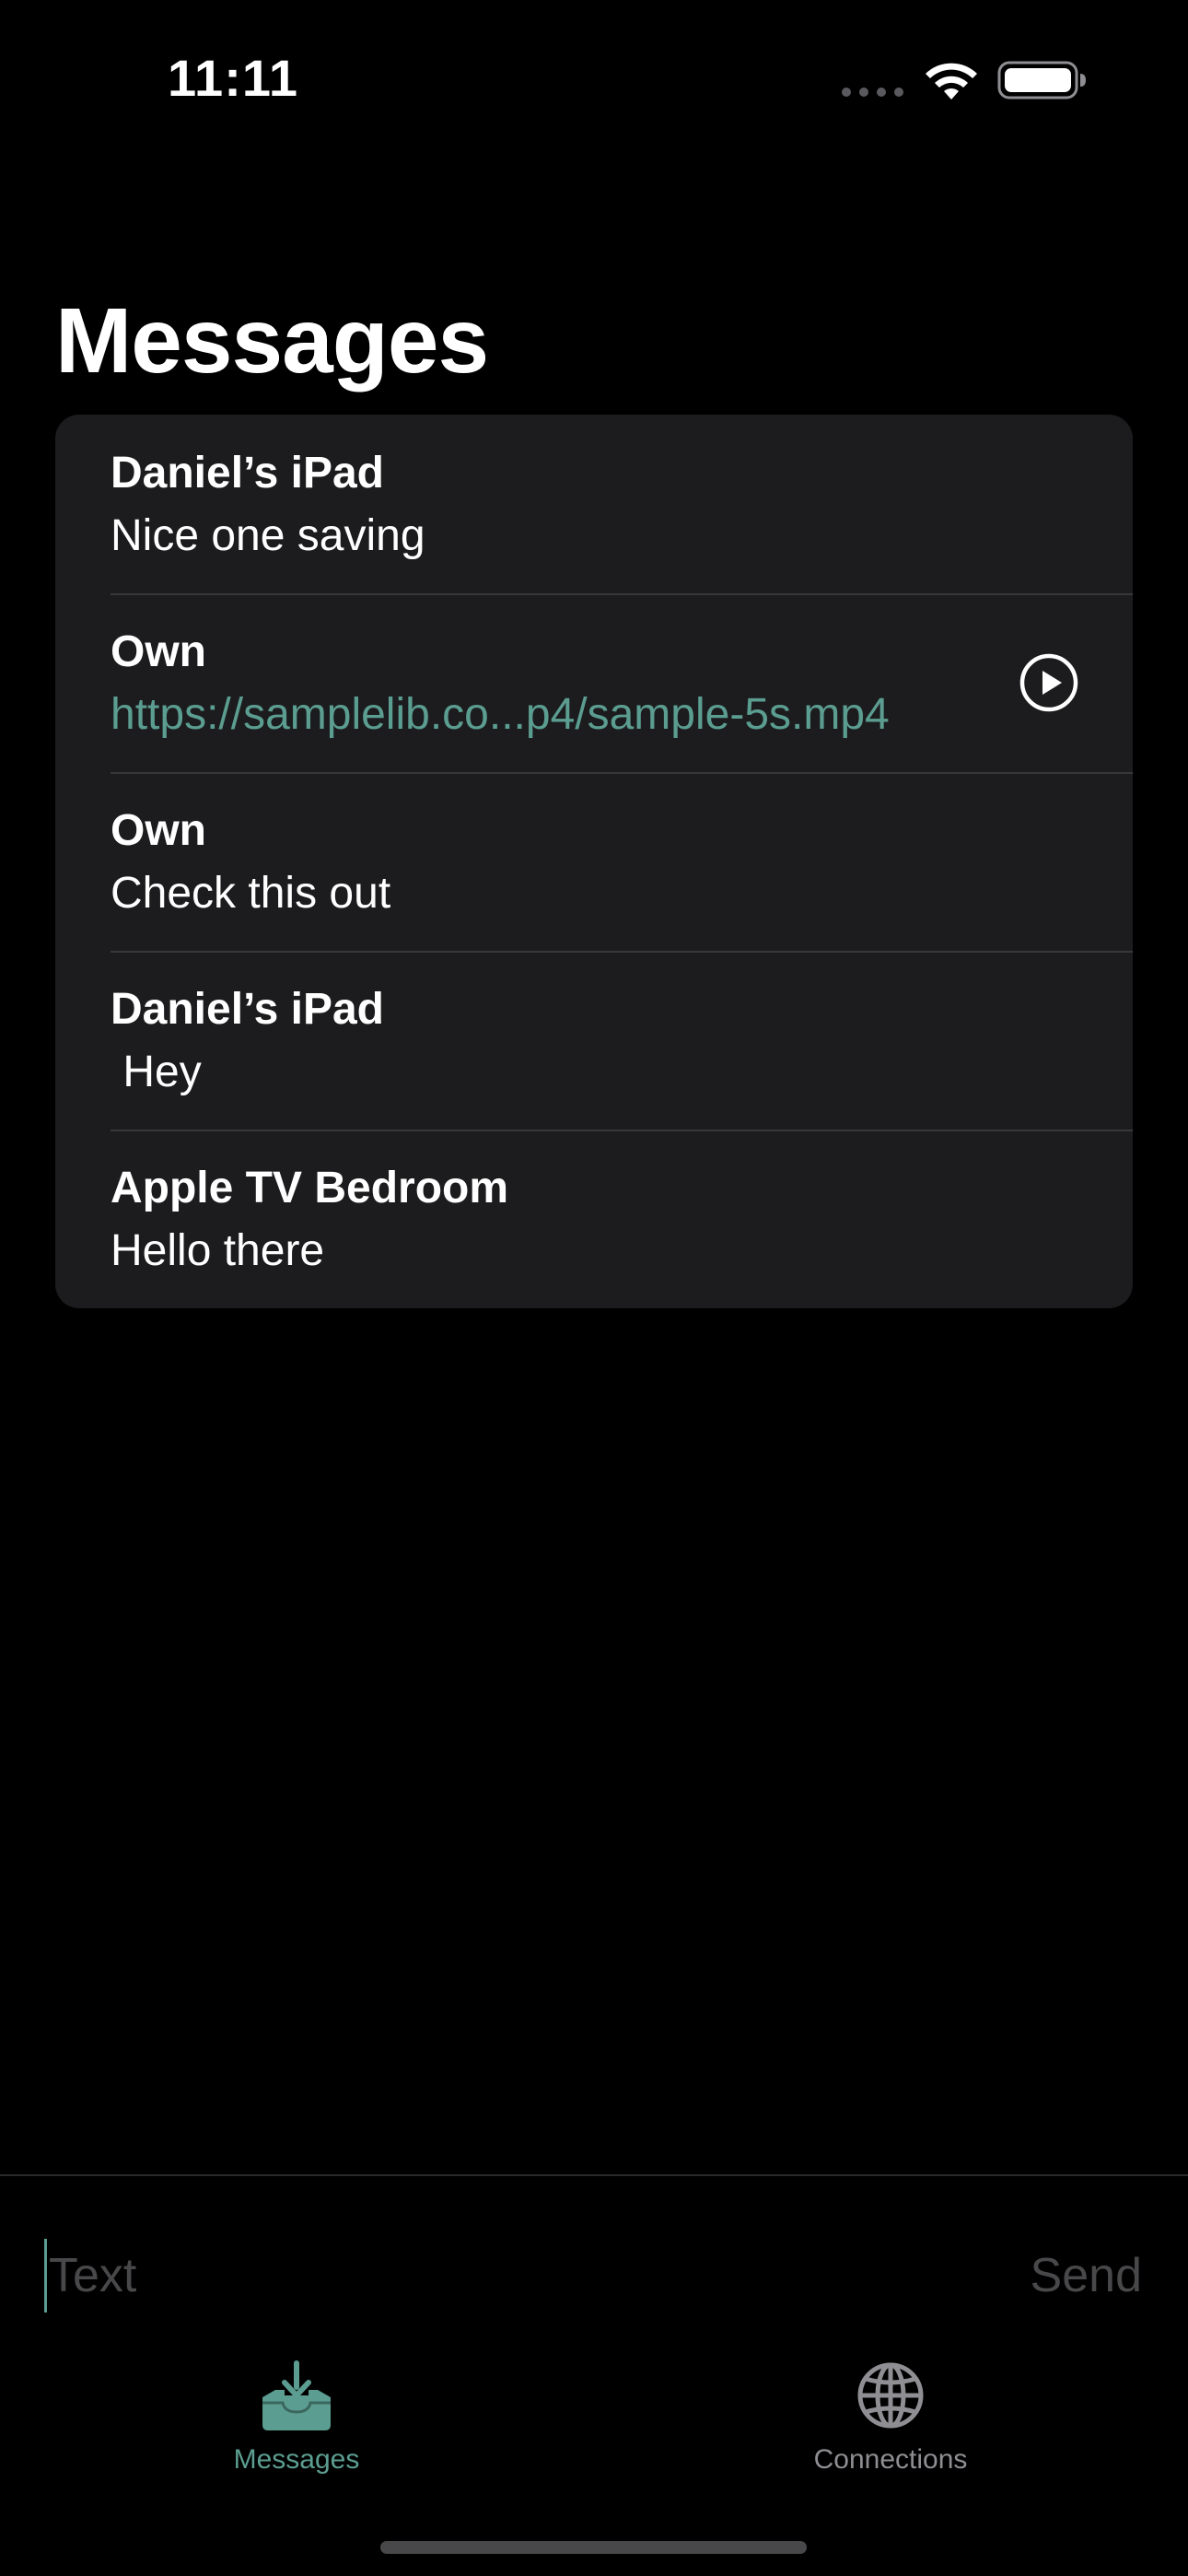 Image resolution: width=1188 pixels, height=2576 pixels. Describe the element at coordinates (310, 1188) in the screenshot. I see `message-sender: Apple TV Bedroom` at that location.